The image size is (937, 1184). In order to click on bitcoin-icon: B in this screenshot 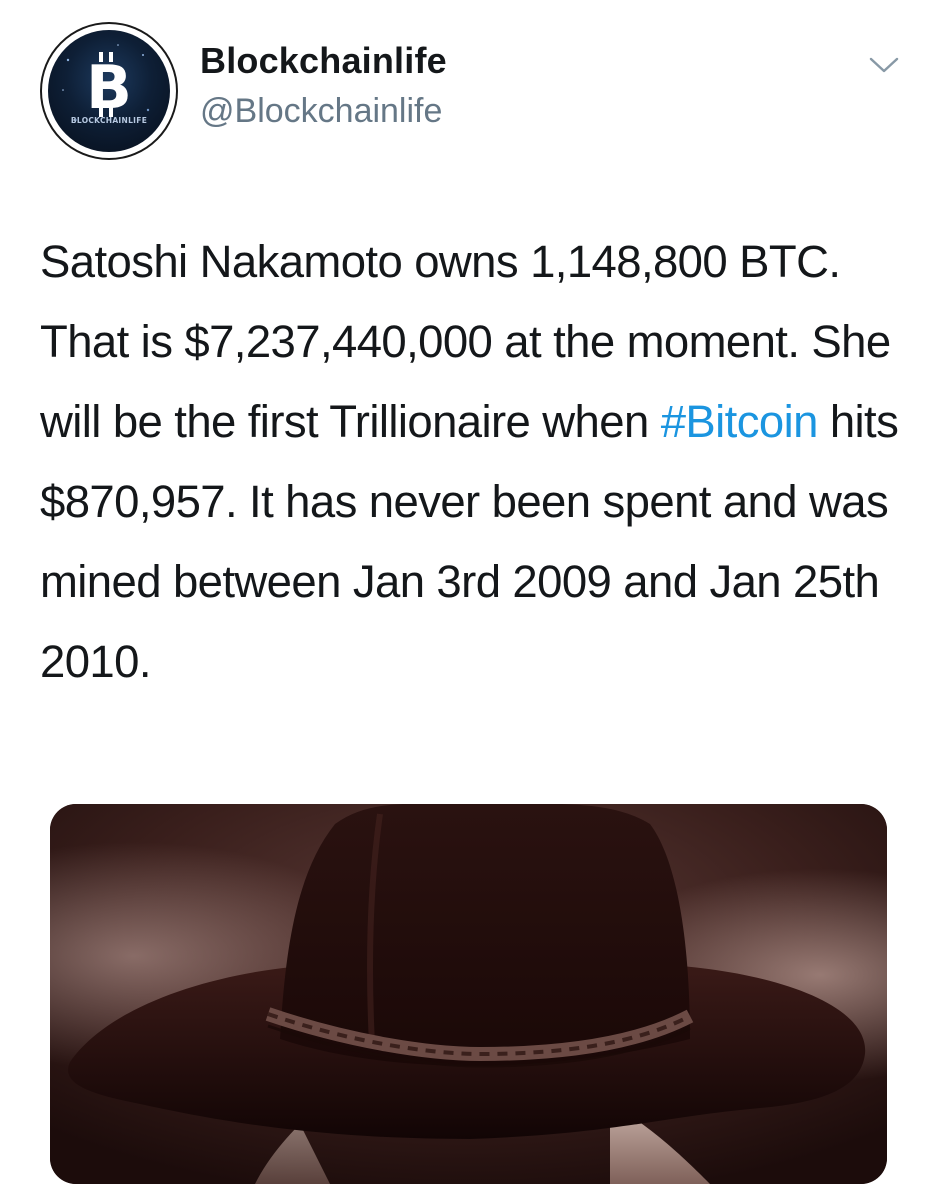, I will do `click(106, 83)`.